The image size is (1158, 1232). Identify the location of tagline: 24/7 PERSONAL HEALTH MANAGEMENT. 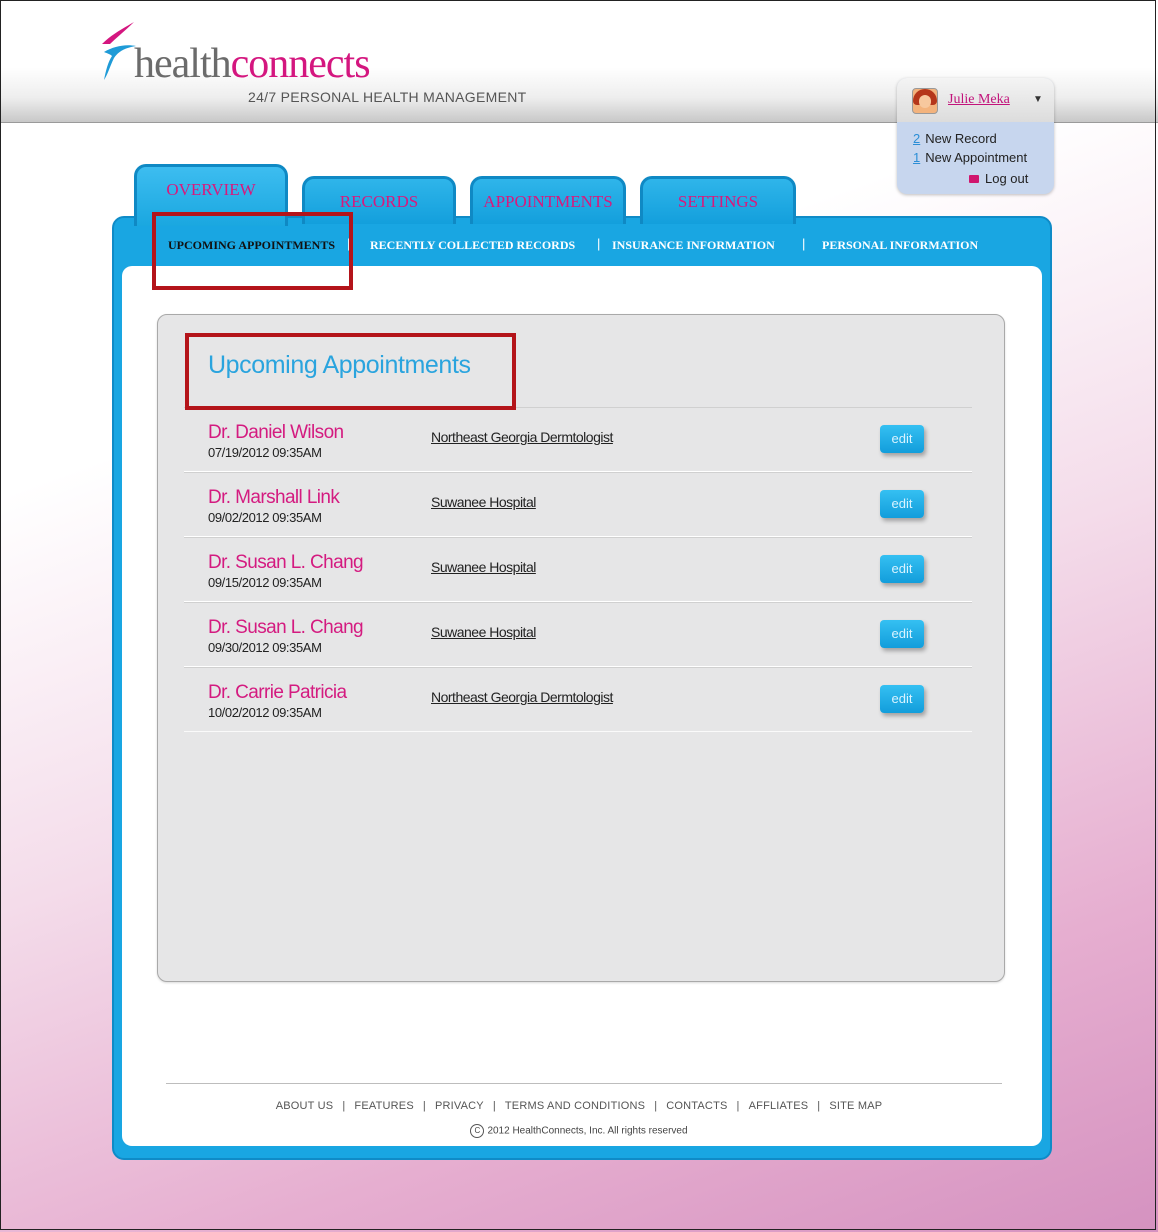
(387, 97).